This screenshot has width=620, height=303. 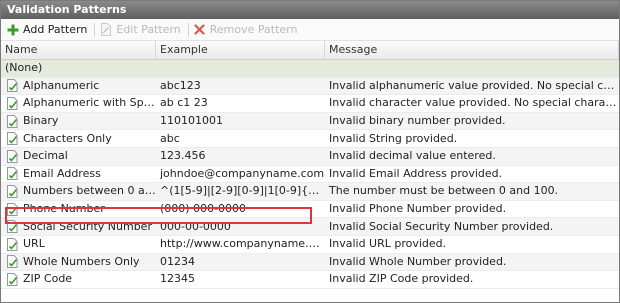 I want to click on toolbar: Add Pattern Edit Pattern Remove Pattern, so click(x=310, y=30).